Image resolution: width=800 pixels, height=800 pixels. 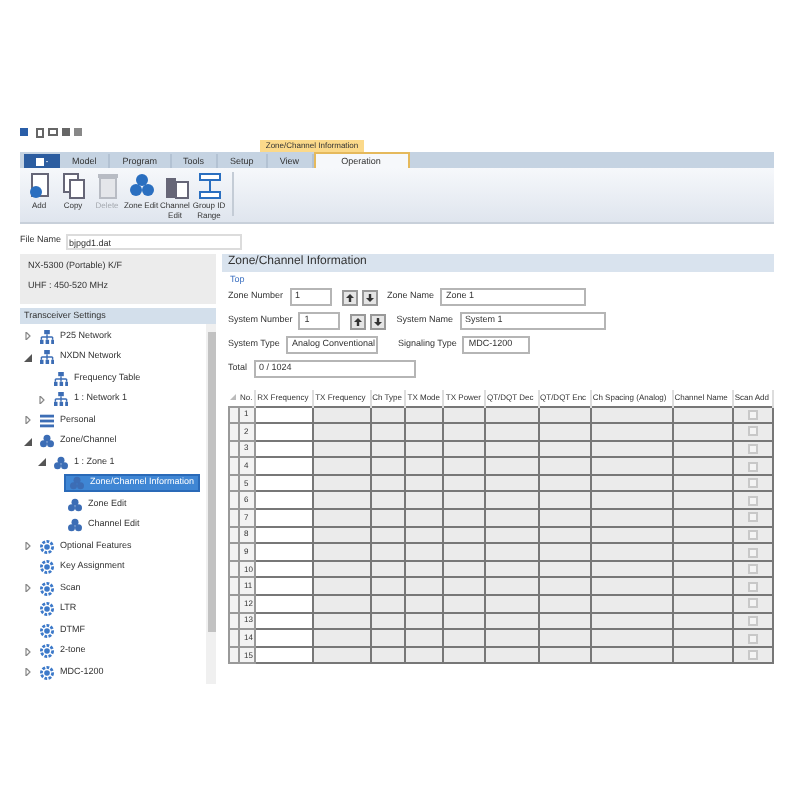 What do you see at coordinates (40, 132) in the screenshot?
I see `new-icon` at bounding box center [40, 132].